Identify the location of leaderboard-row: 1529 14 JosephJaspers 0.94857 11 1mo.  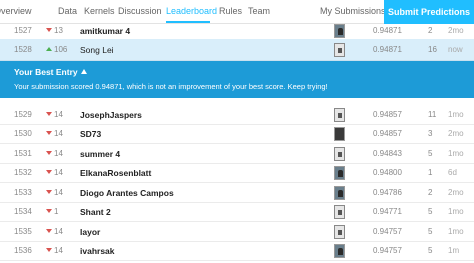
(237, 115).